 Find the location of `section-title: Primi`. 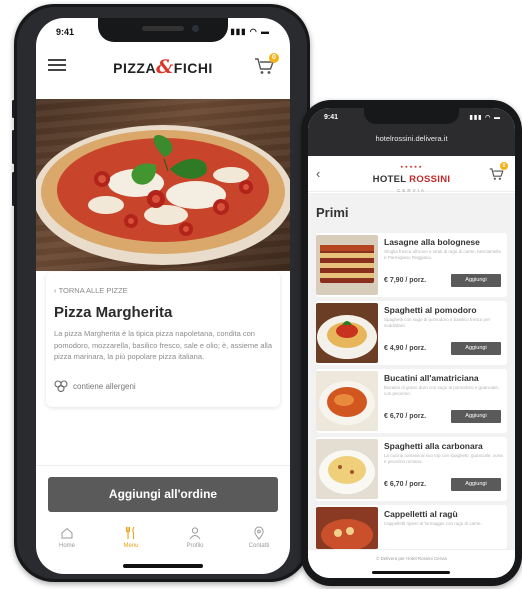

section-title: Primi is located at coordinates (332, 212).